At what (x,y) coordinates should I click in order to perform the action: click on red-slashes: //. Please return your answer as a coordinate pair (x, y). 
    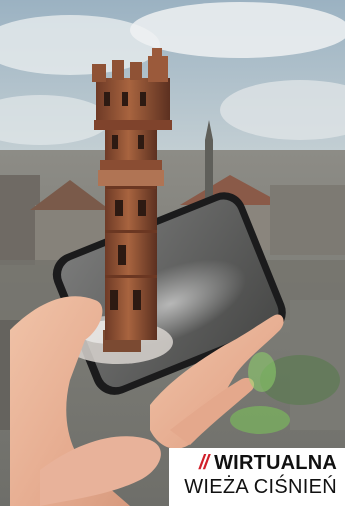
    Looking at the image, I should click on (203, 463).